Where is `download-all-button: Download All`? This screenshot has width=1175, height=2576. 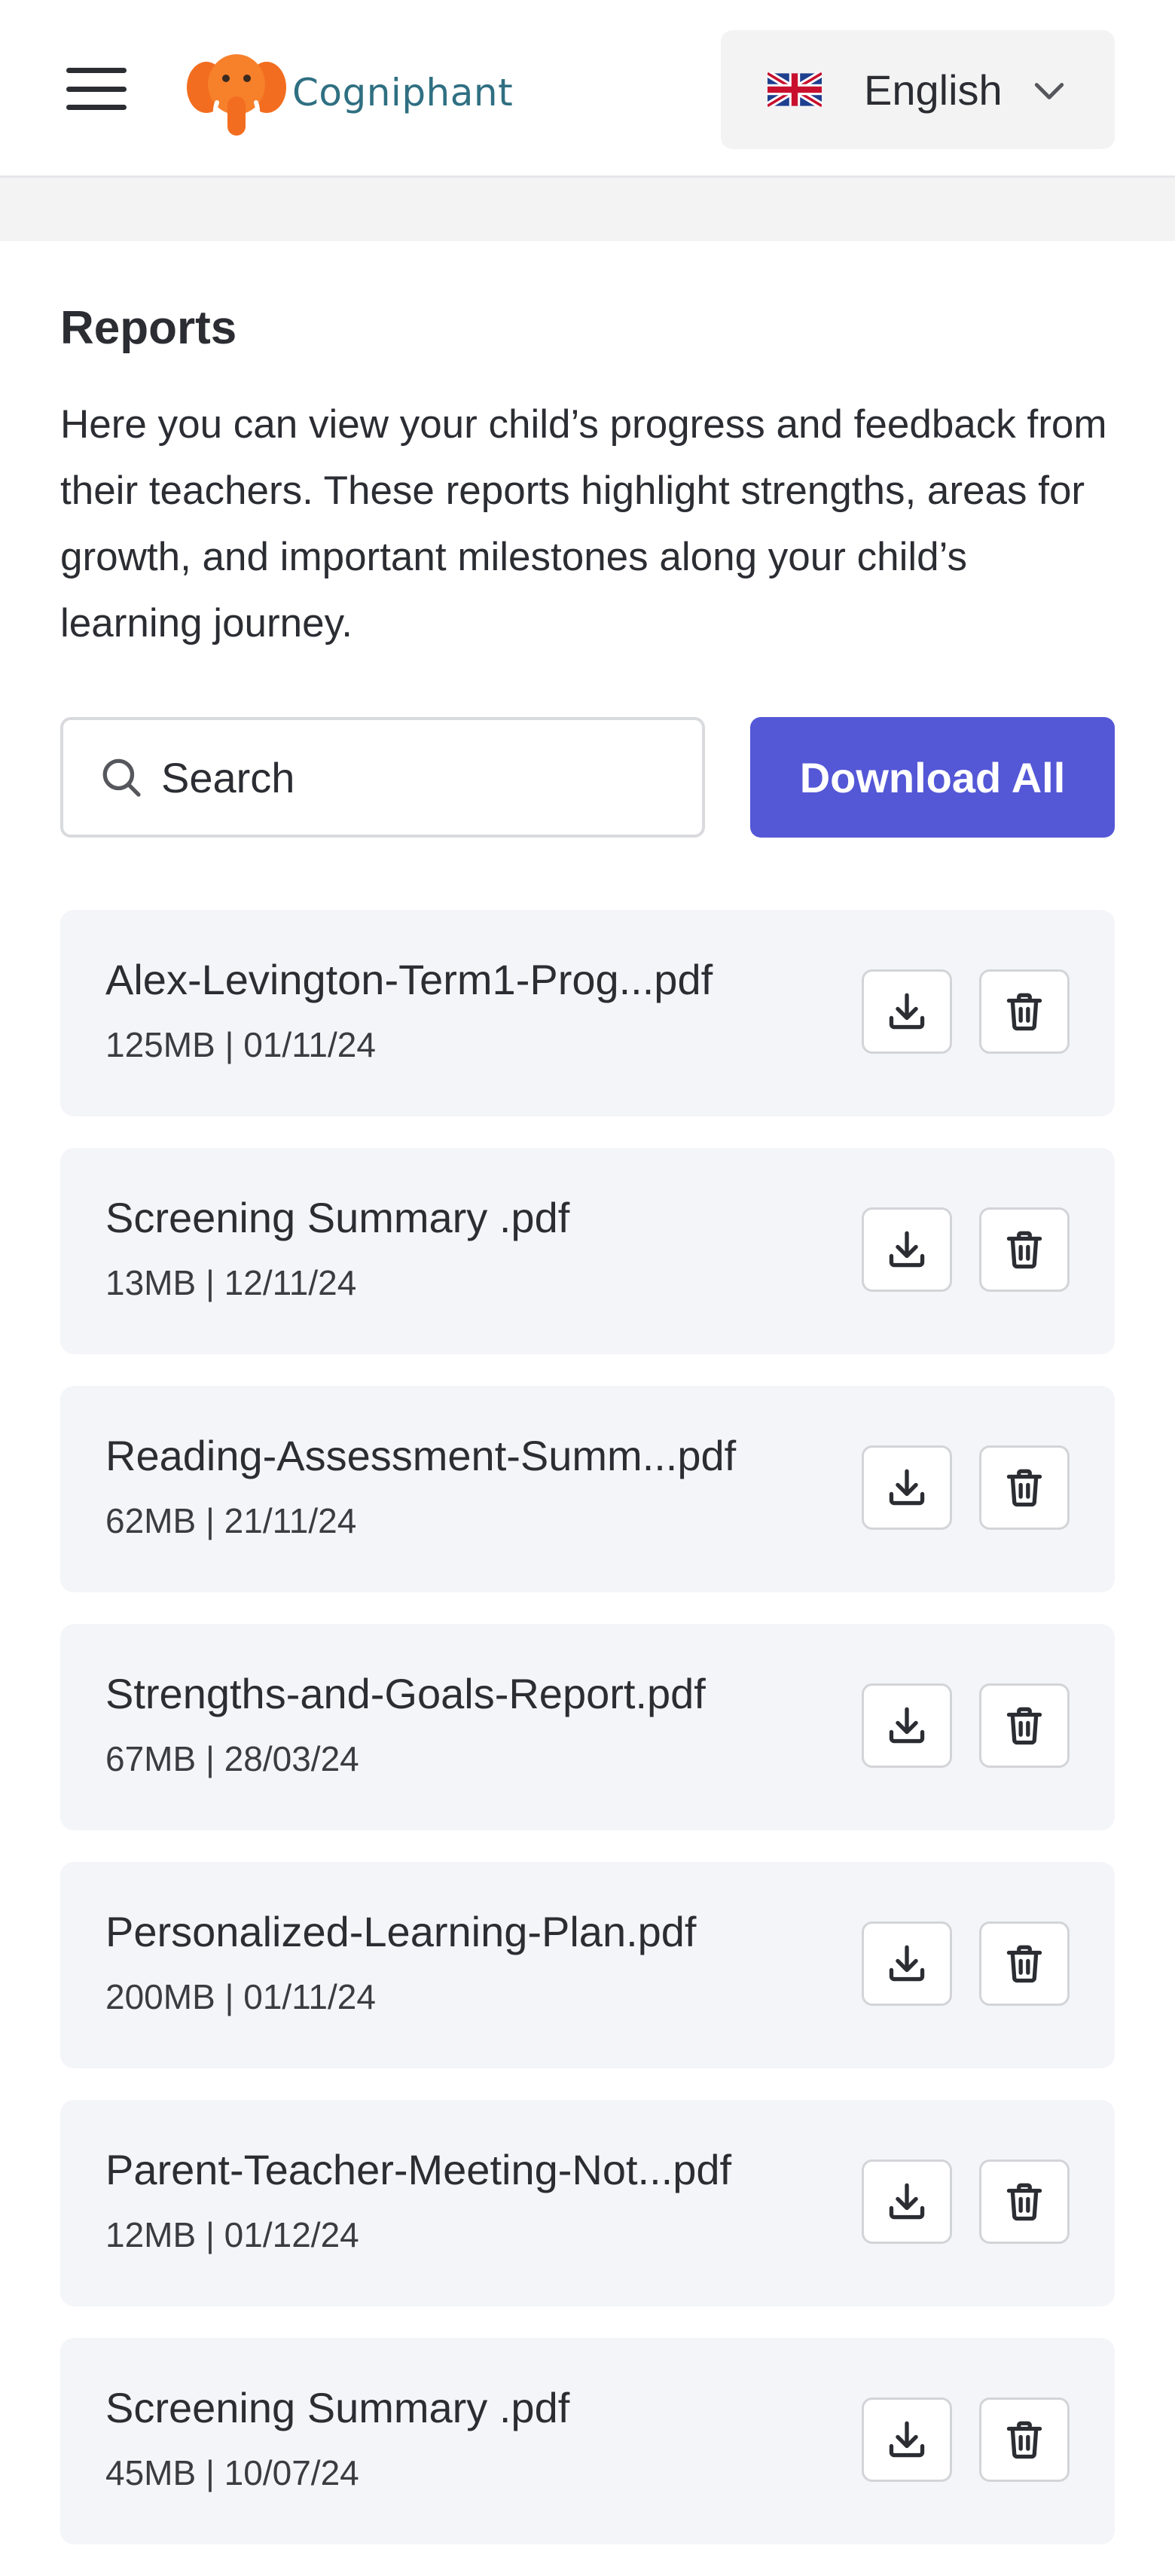
download-all-button: Download All is located at coordinates (932, 778).